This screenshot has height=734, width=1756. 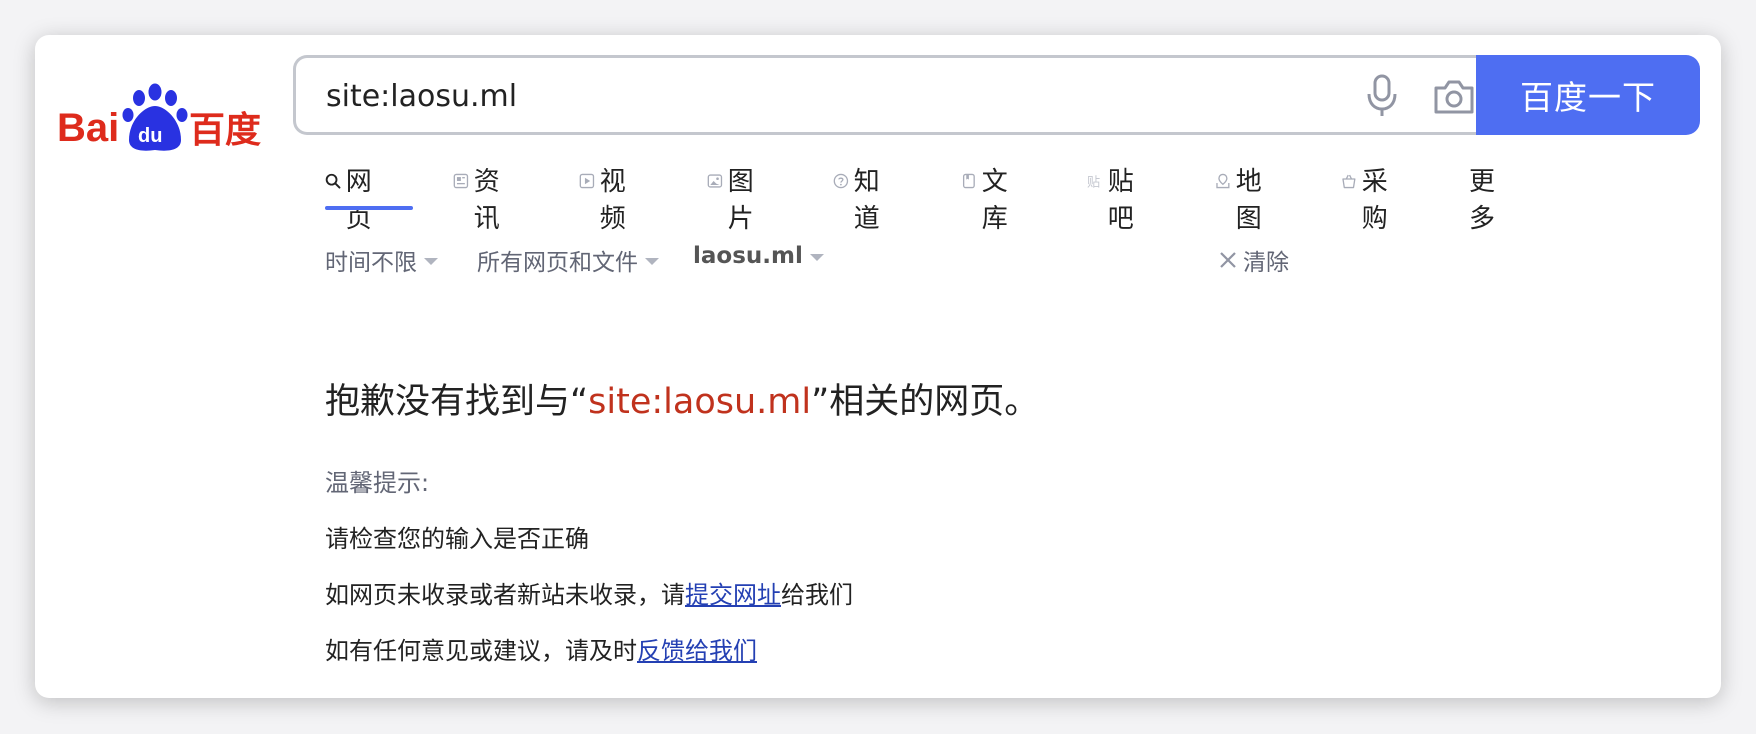 What do you see at coordinates (557, 263) in the screenshot?
I see `filetype-filter-label: 所有网页和文件` at bounding box center [557, 263].